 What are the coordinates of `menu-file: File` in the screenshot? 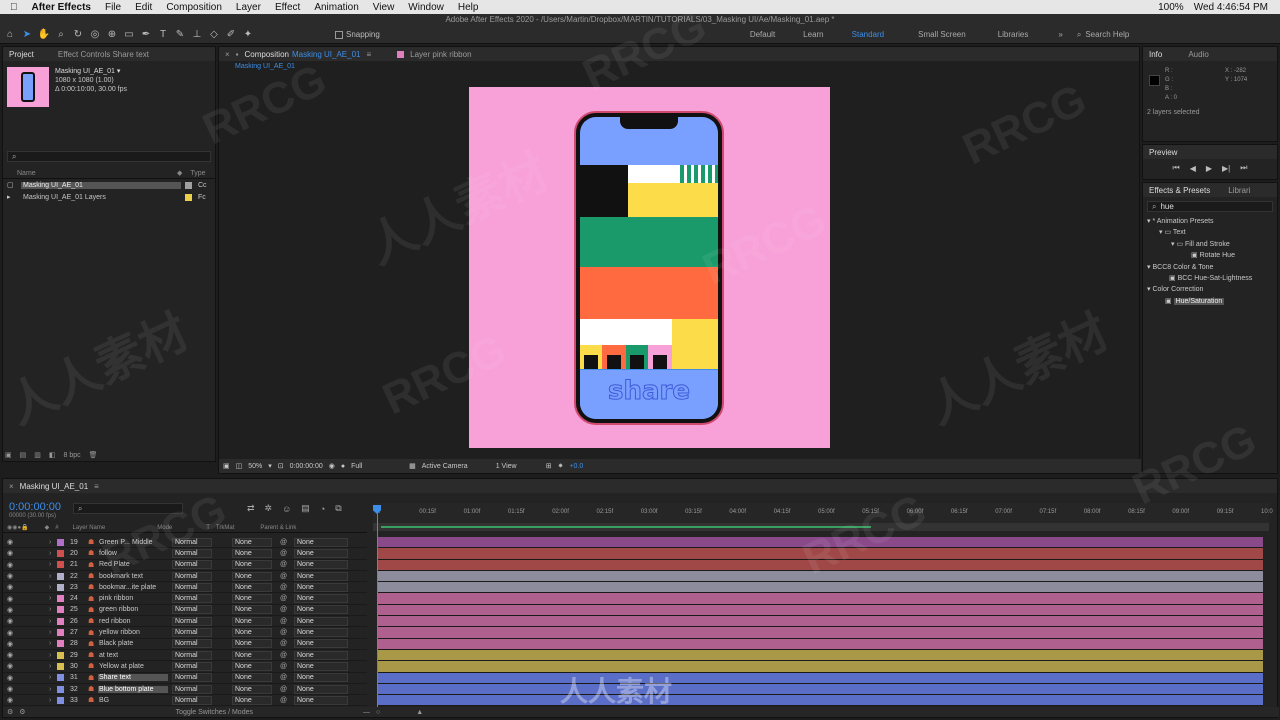 It's located at (113, 7).